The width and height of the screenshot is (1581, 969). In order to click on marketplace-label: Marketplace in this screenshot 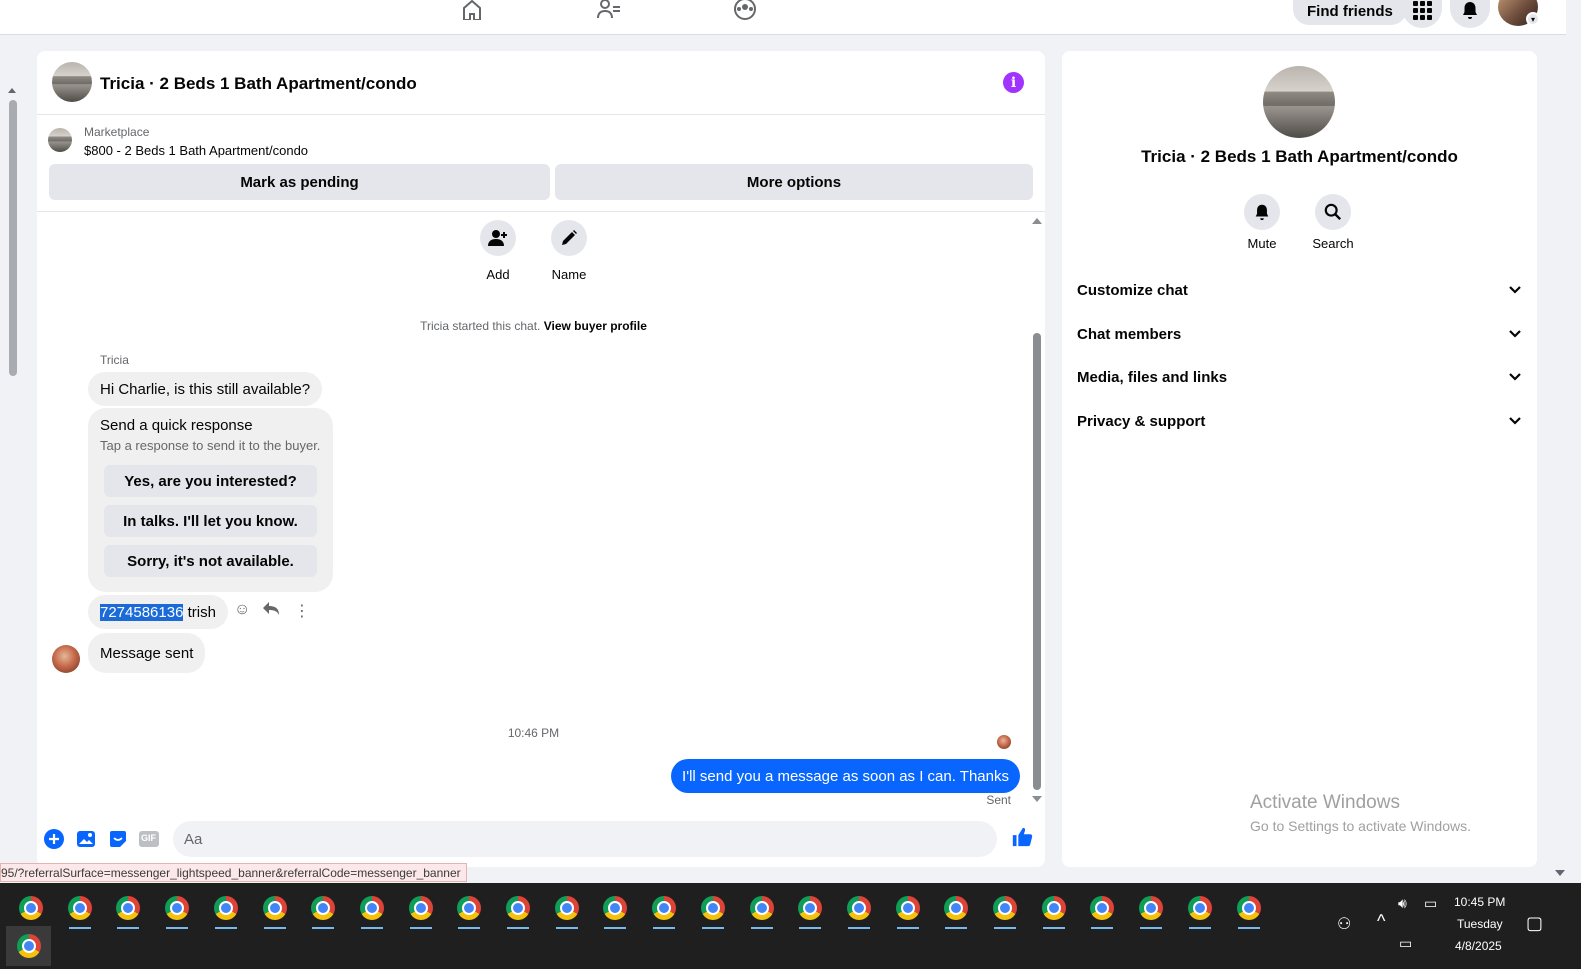, I will do `click(117, 132)`.